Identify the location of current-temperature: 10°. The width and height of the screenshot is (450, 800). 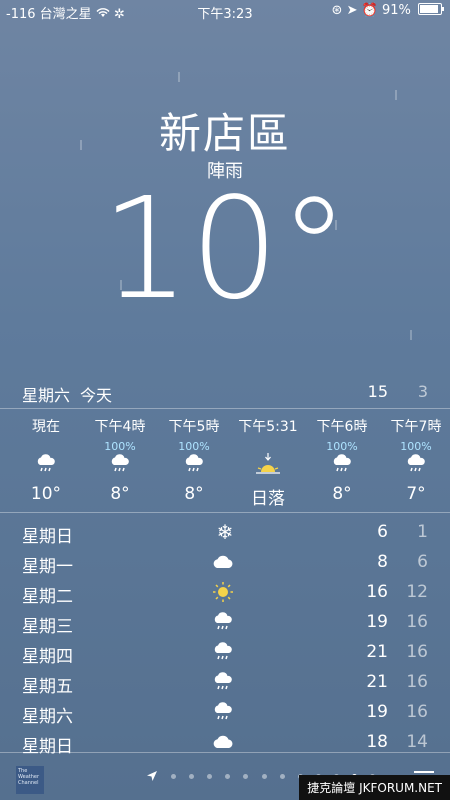
(225, 249).